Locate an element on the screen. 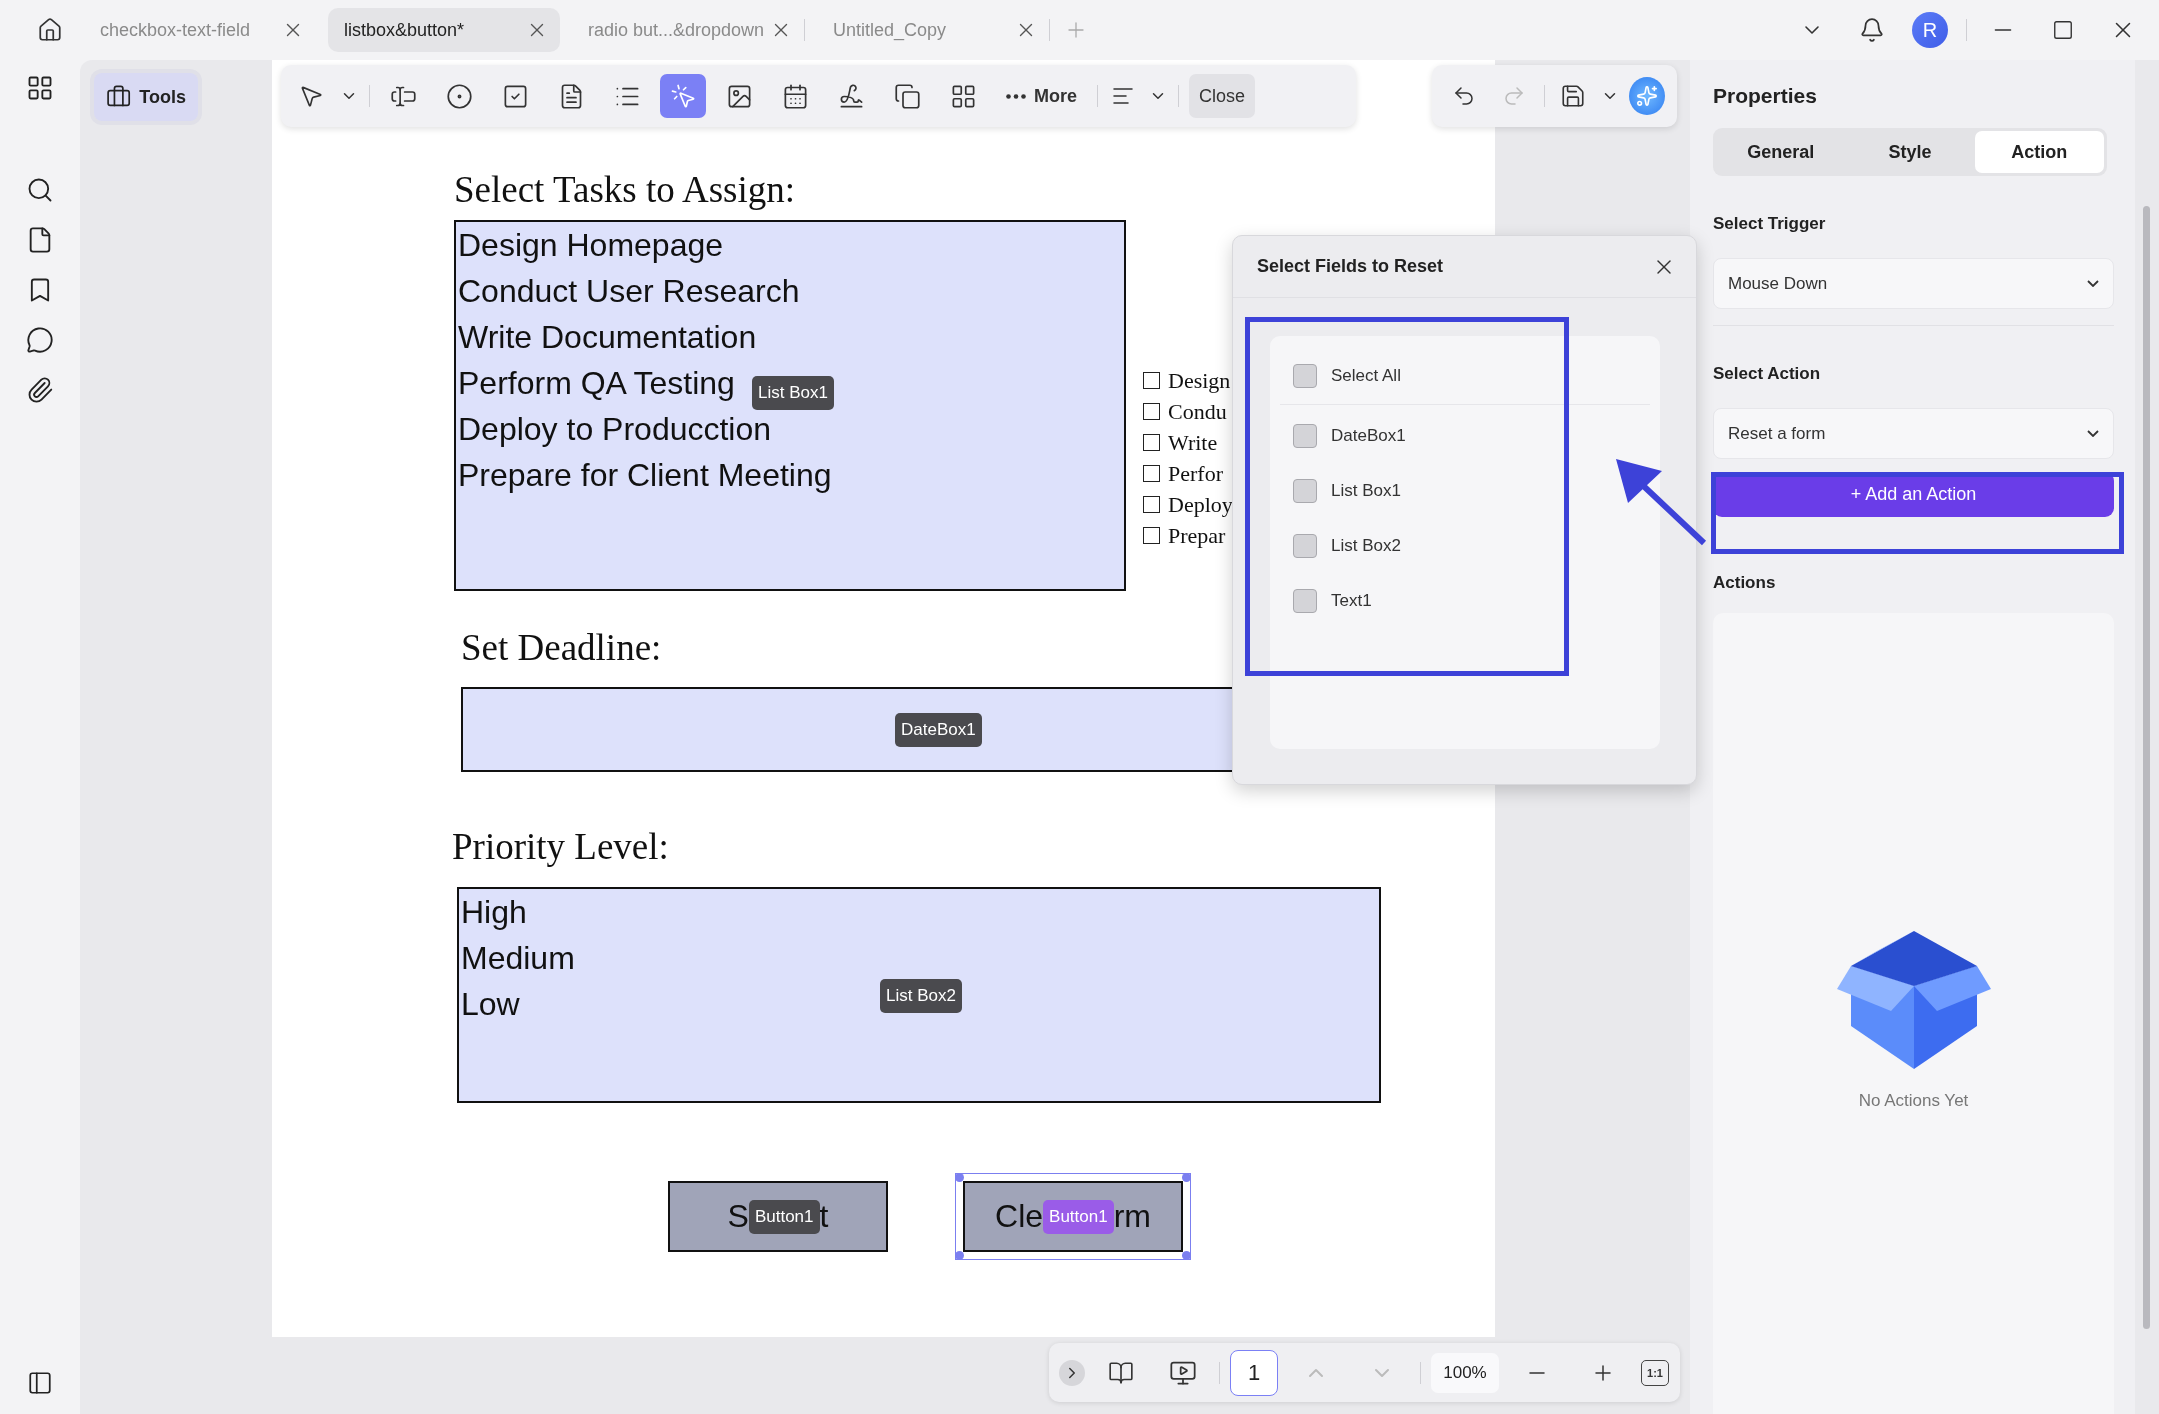  apps-icon is located at coordinates (40, 88).